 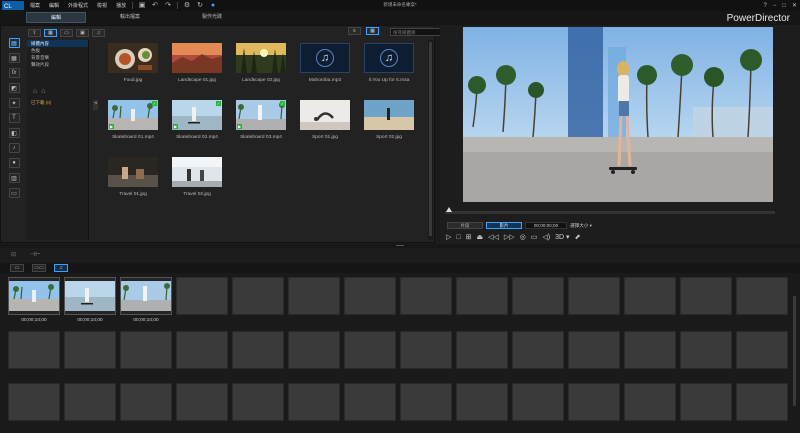 I want to click on particle-icon: ✦, so click(x=14, y=103).